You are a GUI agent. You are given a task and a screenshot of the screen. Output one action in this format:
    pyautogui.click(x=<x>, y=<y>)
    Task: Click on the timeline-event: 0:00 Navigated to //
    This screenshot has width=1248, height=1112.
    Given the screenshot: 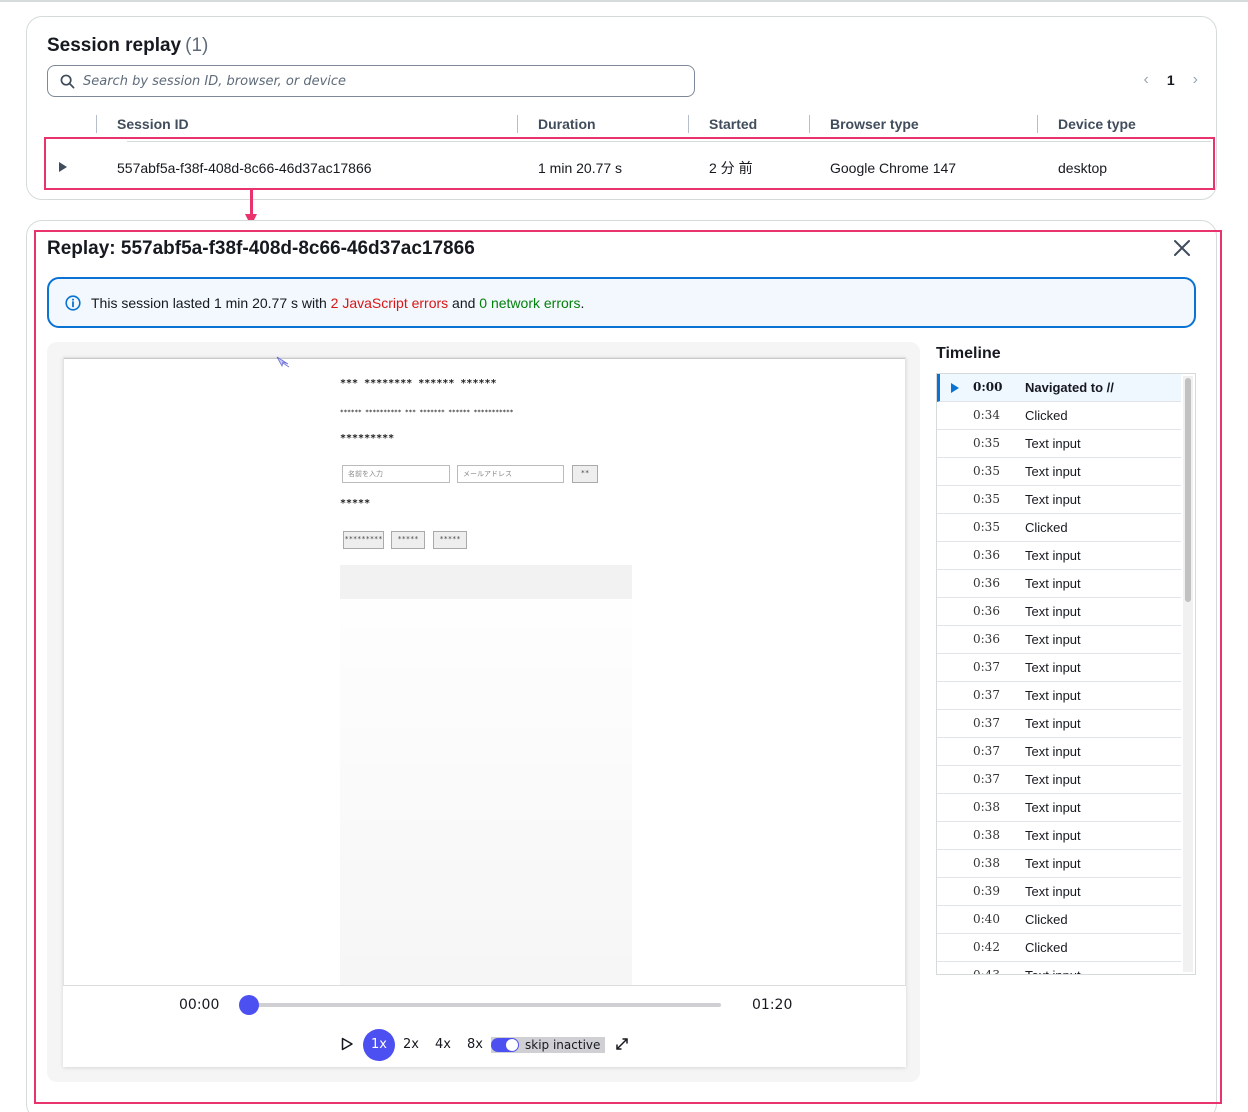 What is the action you would take?
    pyautogui.click(x=1059, y=388)
    